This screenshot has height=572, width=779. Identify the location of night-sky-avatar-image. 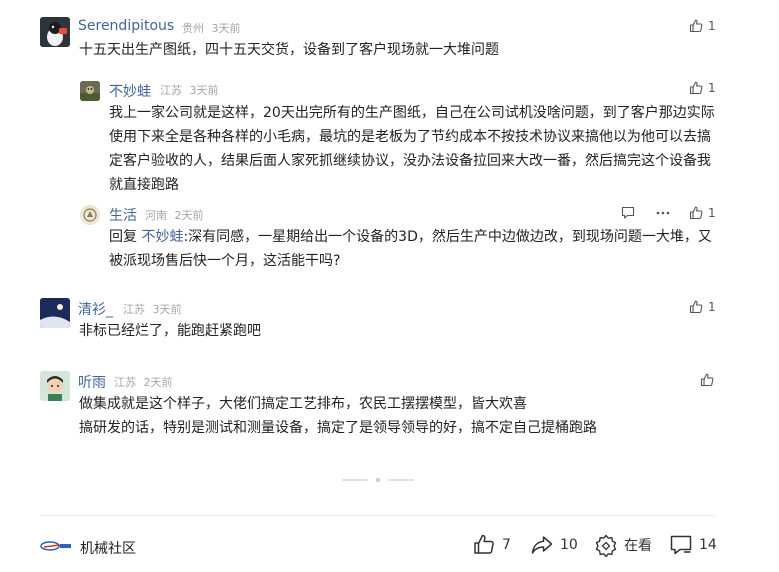
(55, 313).